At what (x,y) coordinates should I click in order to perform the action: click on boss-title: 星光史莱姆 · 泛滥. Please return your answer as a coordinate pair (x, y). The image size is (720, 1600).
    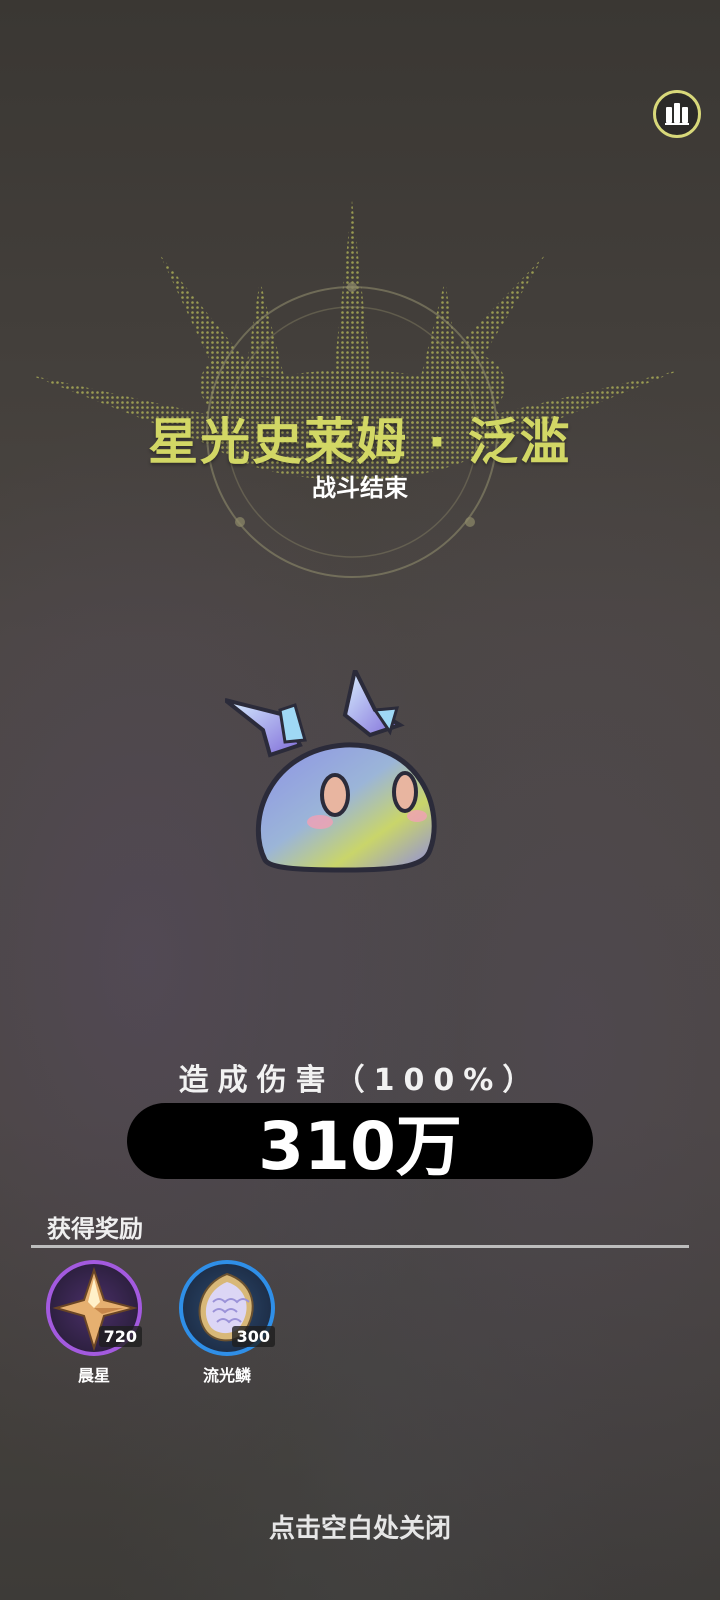
    Looking at the image, I should click on (360, 442).